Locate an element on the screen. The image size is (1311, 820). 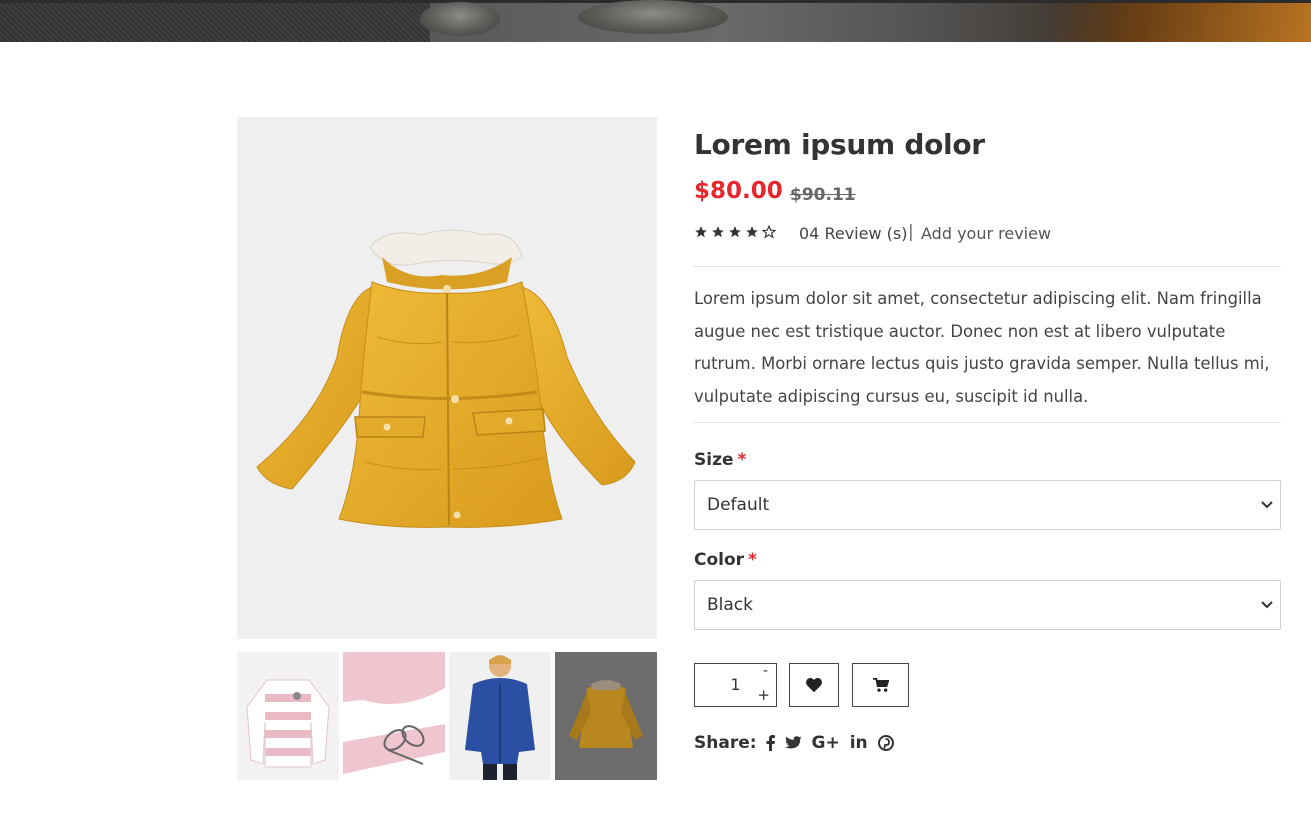
size-label-text: Size is located at coordinates (714, 460).